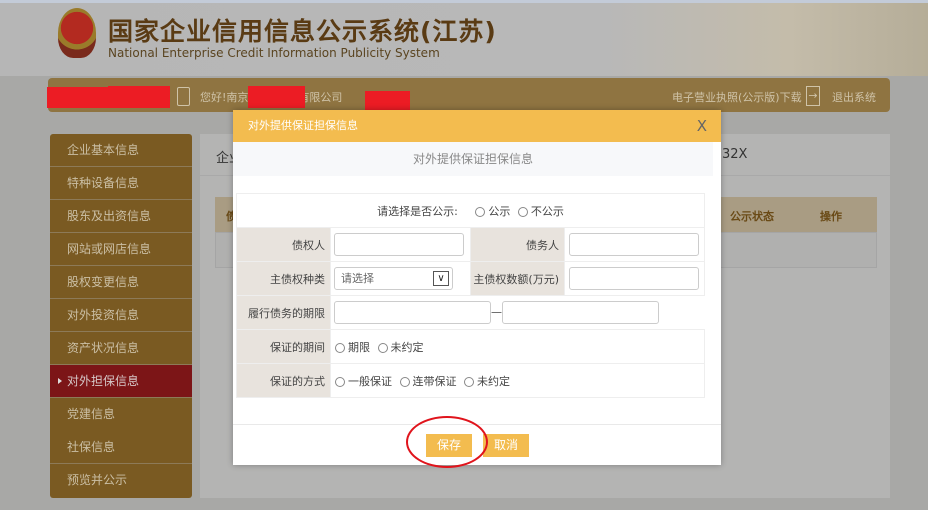  What do you see at coordinates (831, 216) in the screenshot?
I see `column-header-actions: 操作` at bounding box center [831, 216].